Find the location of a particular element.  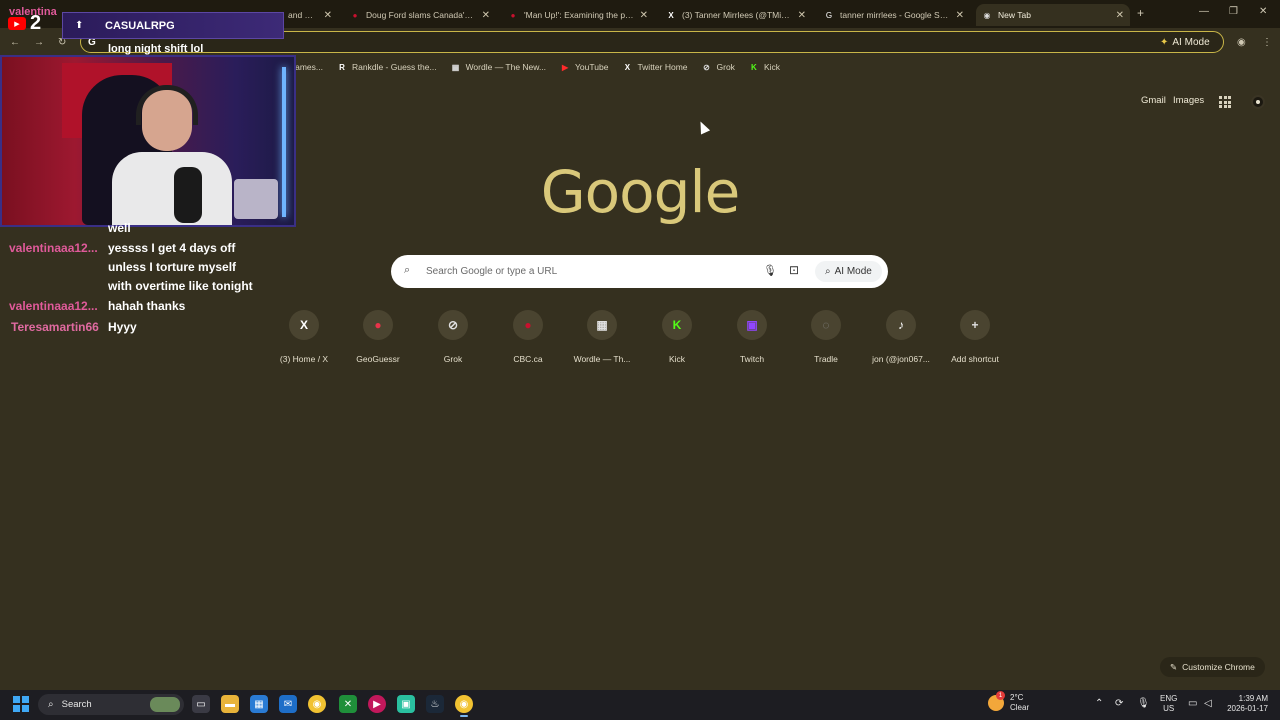

language-code: ENG is located at coordinates (1169, 698).